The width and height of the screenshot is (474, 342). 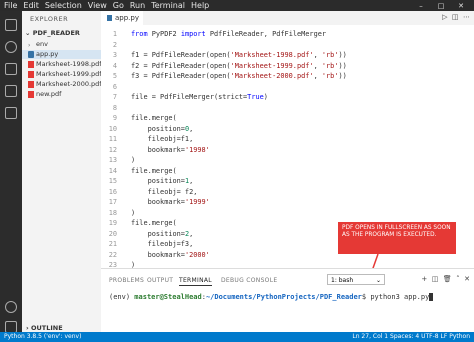 What do you see at coordinates (466, 17) in the screenshot?
I see `more-actions-icon: ⋯` at bounding box center [466, 17].